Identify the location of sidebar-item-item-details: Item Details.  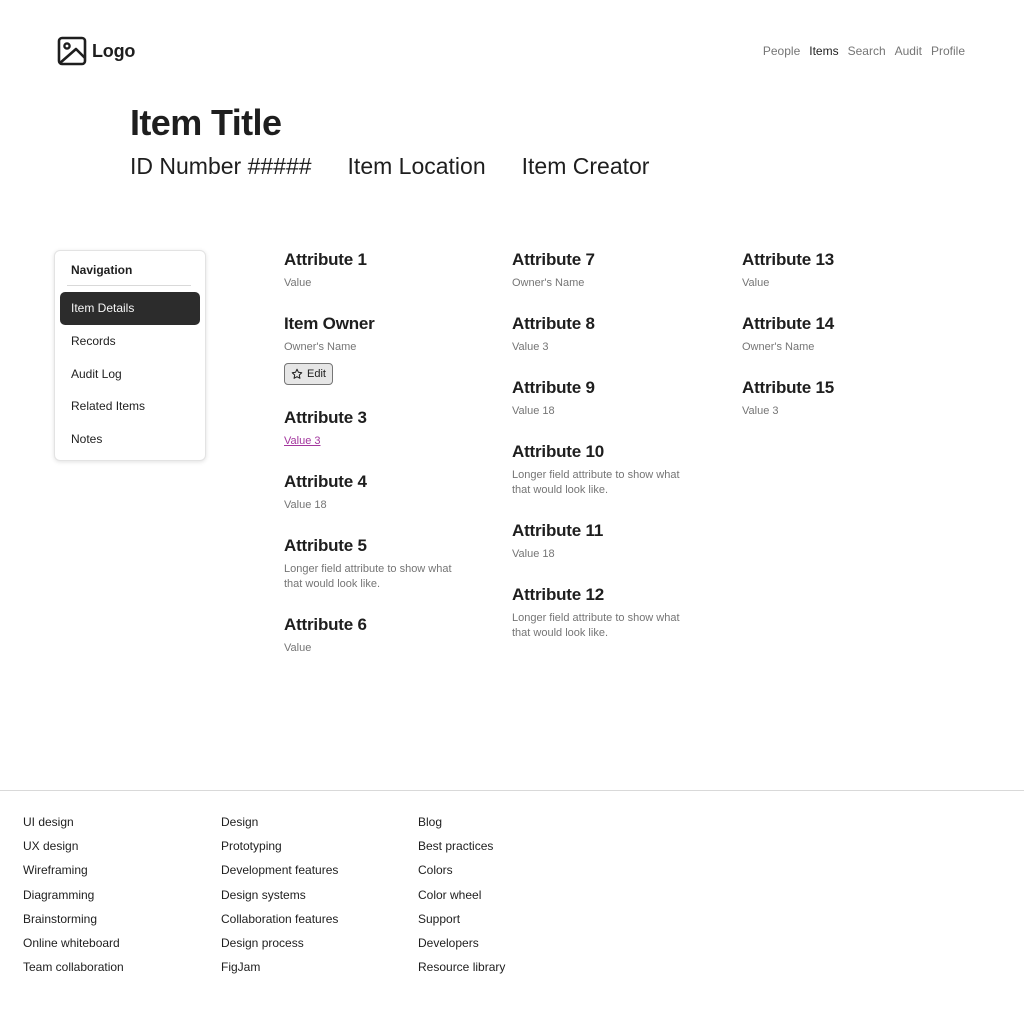
(130, 308).